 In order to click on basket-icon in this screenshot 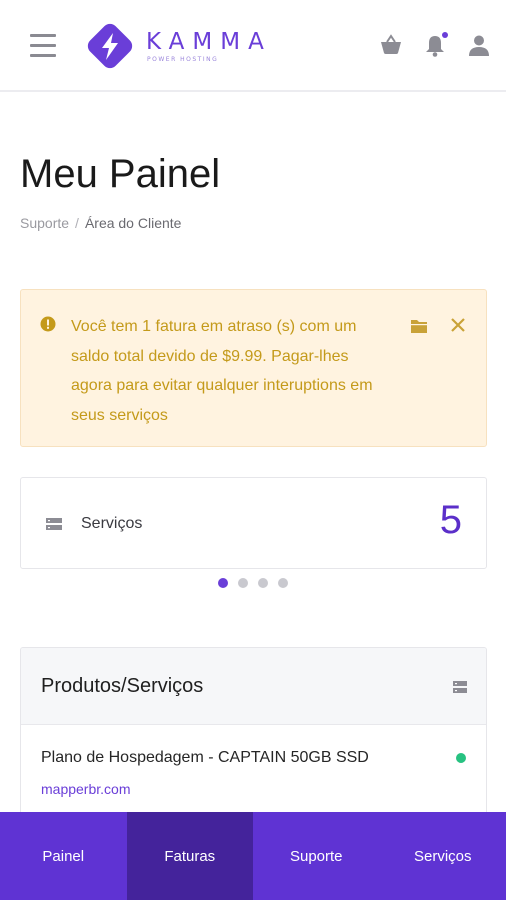, I will do `click(391, 45)`.